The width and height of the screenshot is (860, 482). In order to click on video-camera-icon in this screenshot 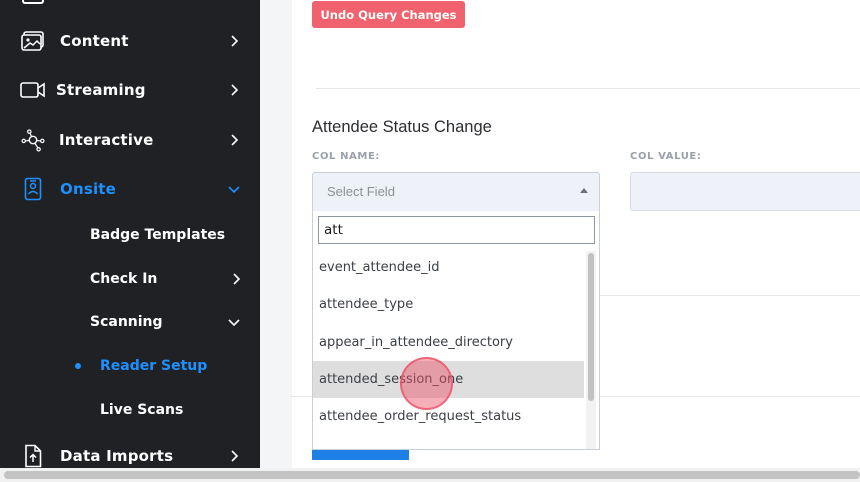, I will do `click(33, 90)`.